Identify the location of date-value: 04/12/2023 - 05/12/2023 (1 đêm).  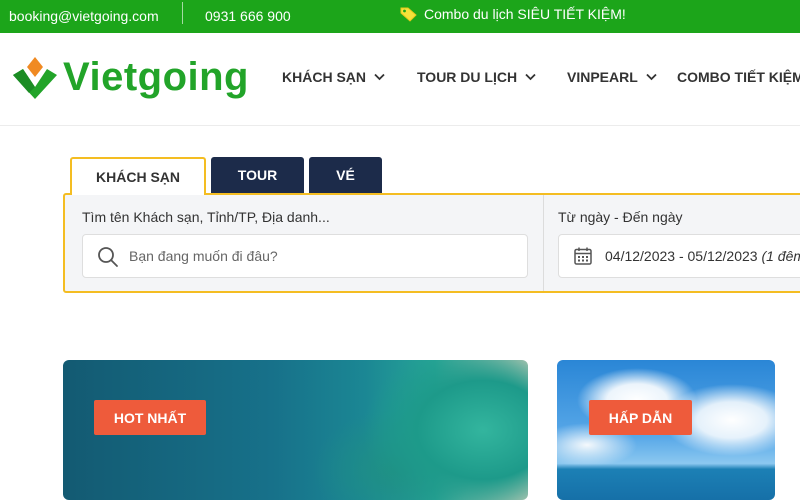
(702, 256).